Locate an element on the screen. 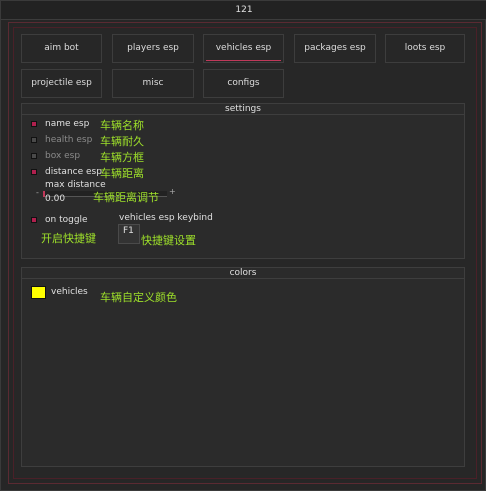  checkbox-label: name esp is located at coordinates (67, 124).